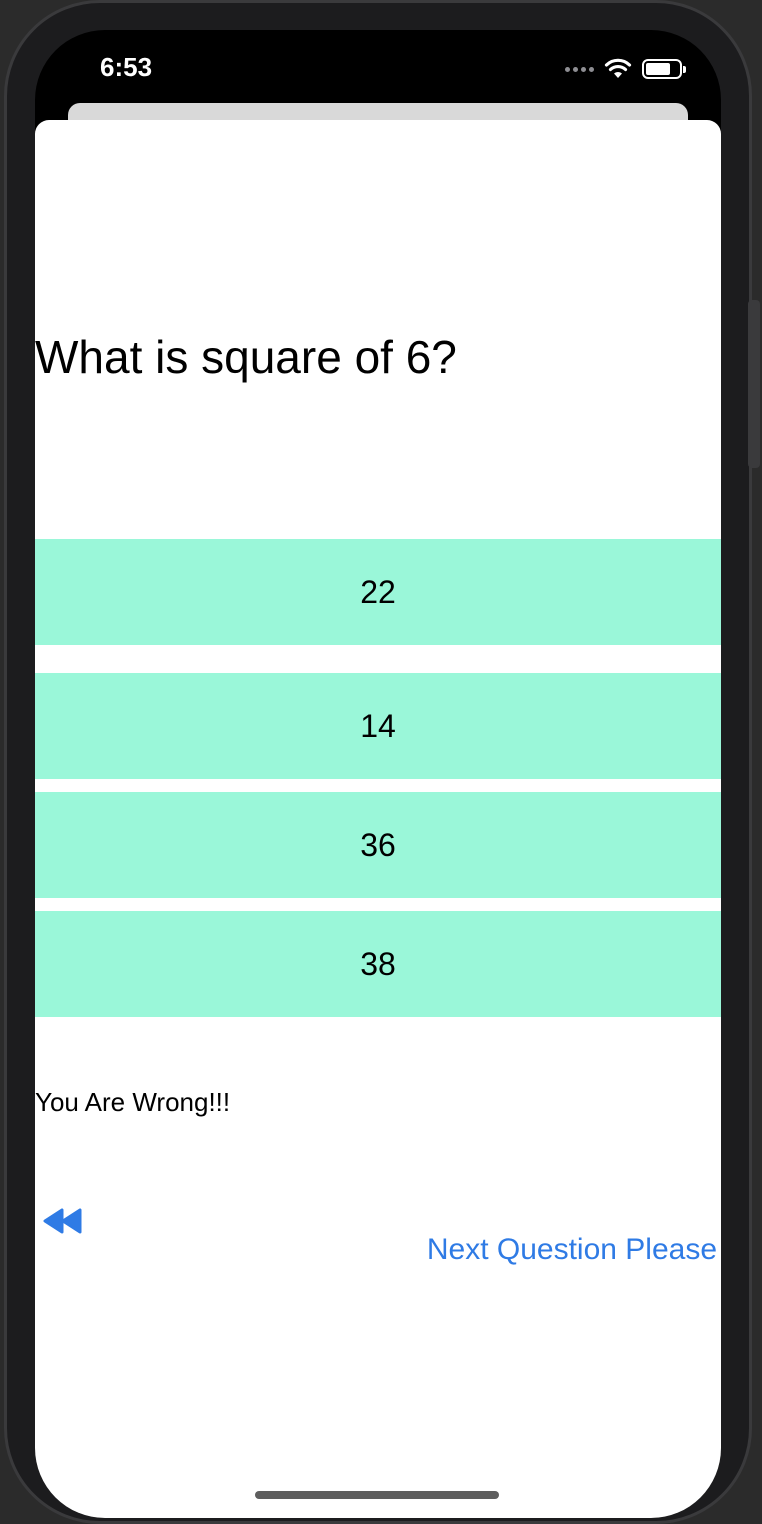 Image resolution: width=762 pixels, height=1524 pixels. I want to click on battery-tip, so click(684, 69).